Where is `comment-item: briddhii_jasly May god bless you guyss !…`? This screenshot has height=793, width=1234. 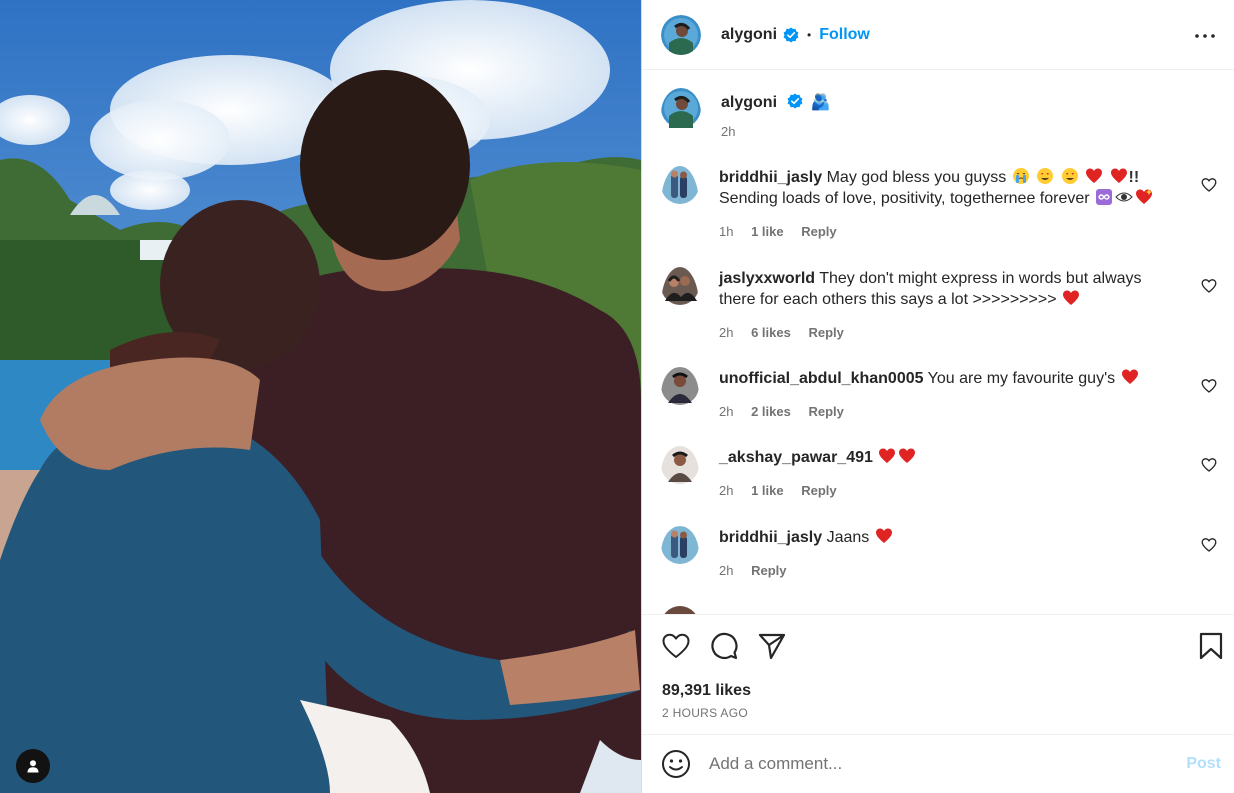 comment-item: briddhii_jasly May god bless you guyss !… is located at coordinates (941, 204).